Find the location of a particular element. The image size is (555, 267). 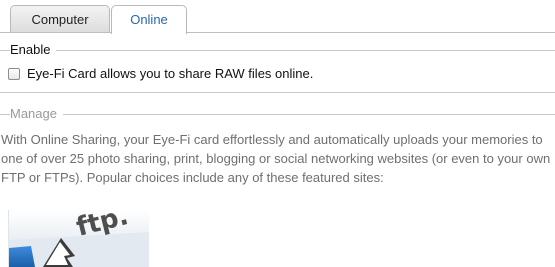

ftp-logo-icon: ftp. is located at coordinates (79, 238).